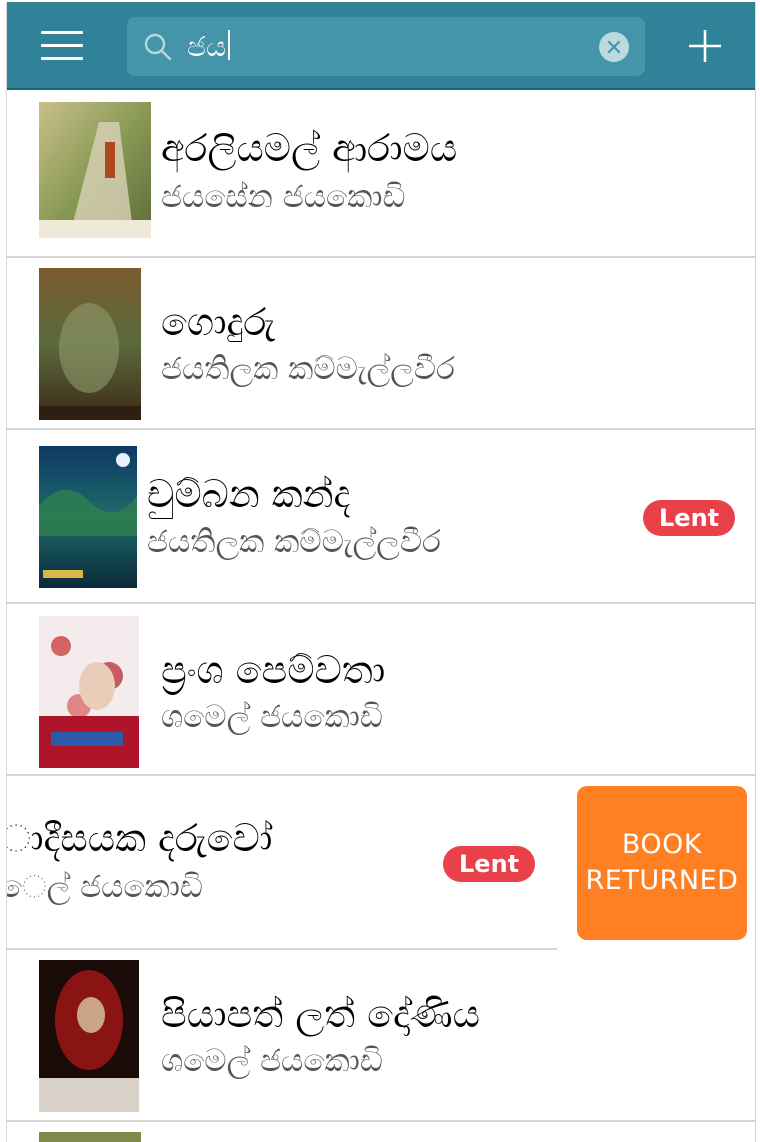  What do you see at coordinates (662, 880) in the screenshot?
I see `book-returned-line2: RETURNED` at bounding box center [662, 880].